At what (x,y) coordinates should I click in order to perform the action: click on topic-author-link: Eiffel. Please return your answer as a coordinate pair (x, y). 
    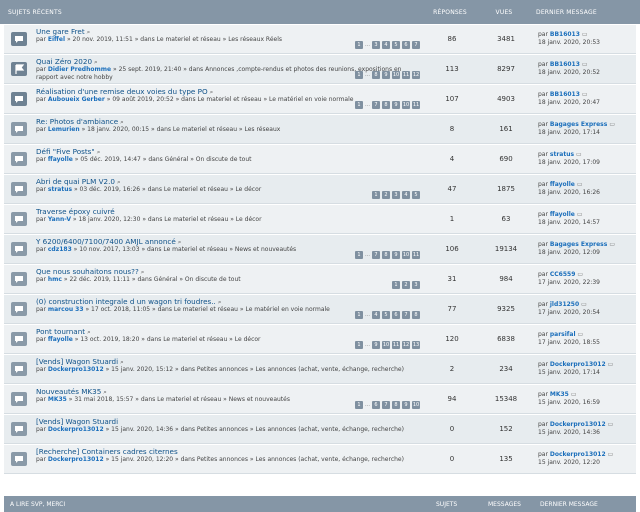
    Looking at the image, I should click on (56, 39).